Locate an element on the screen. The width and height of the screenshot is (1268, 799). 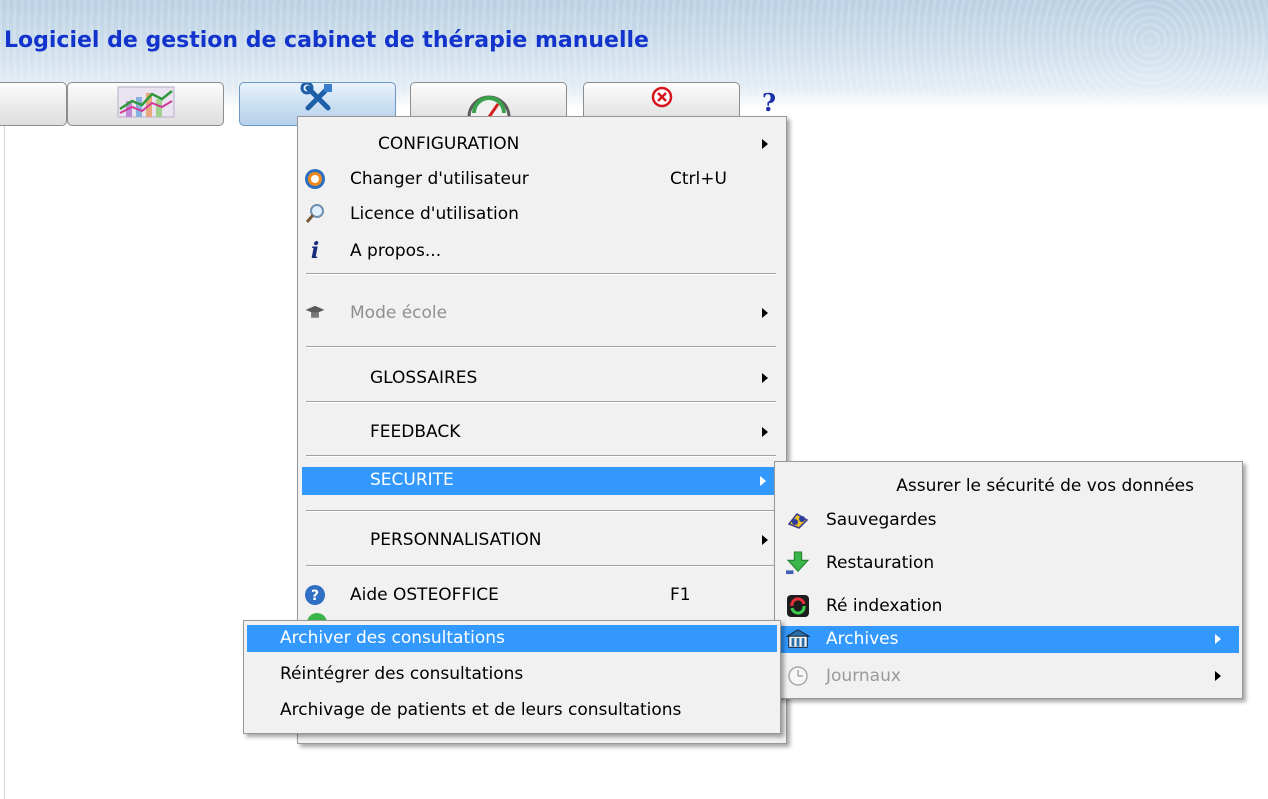
menu-item-mode-ecole: Mode école is located at coordinates (540, 313).